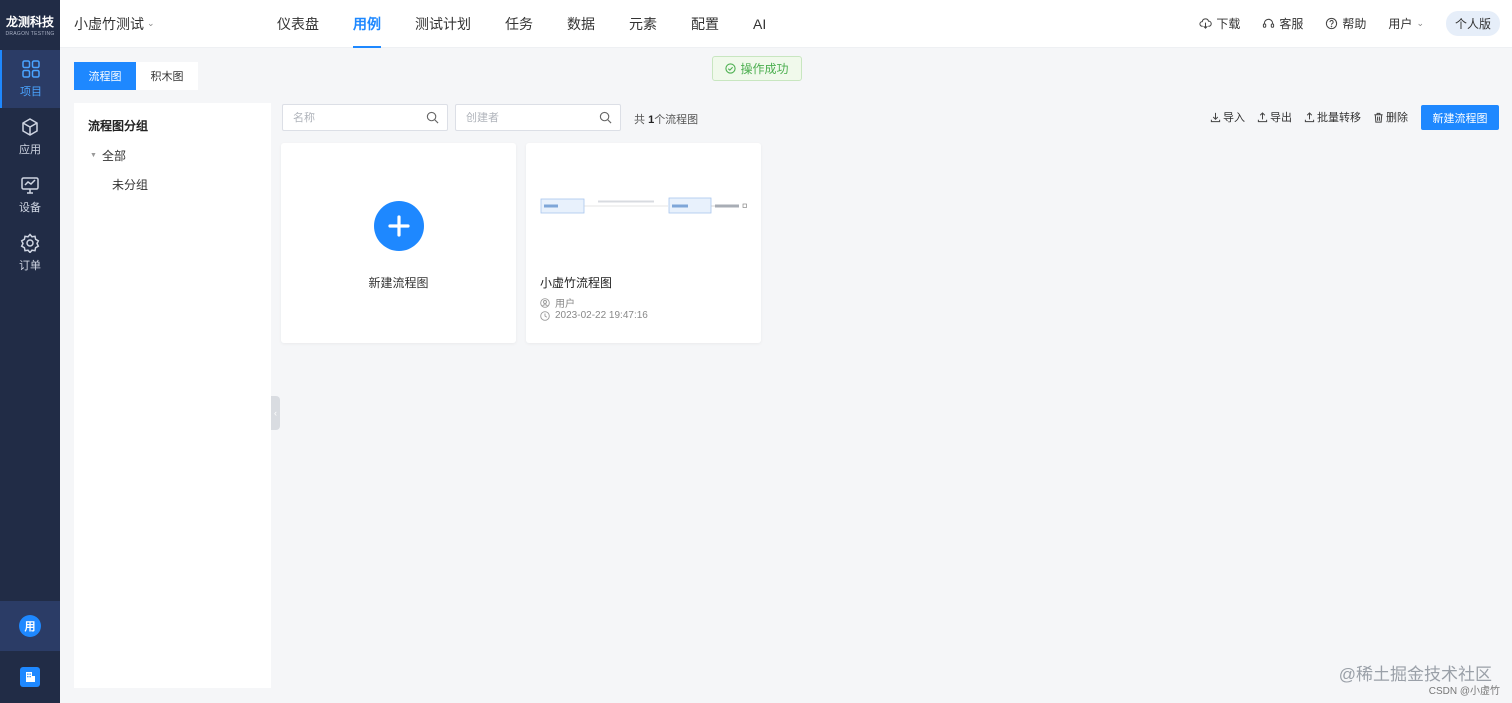 The width and height of the screenshot is (1512, 703). I want to click on import-button: 导入, so click(1227, 117).